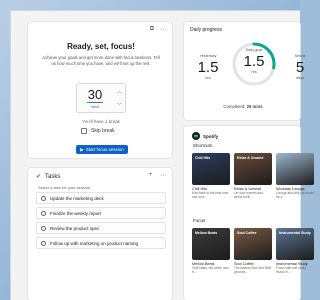  I want to click on task-label: Finalize the weekly report, so click(76, 213).